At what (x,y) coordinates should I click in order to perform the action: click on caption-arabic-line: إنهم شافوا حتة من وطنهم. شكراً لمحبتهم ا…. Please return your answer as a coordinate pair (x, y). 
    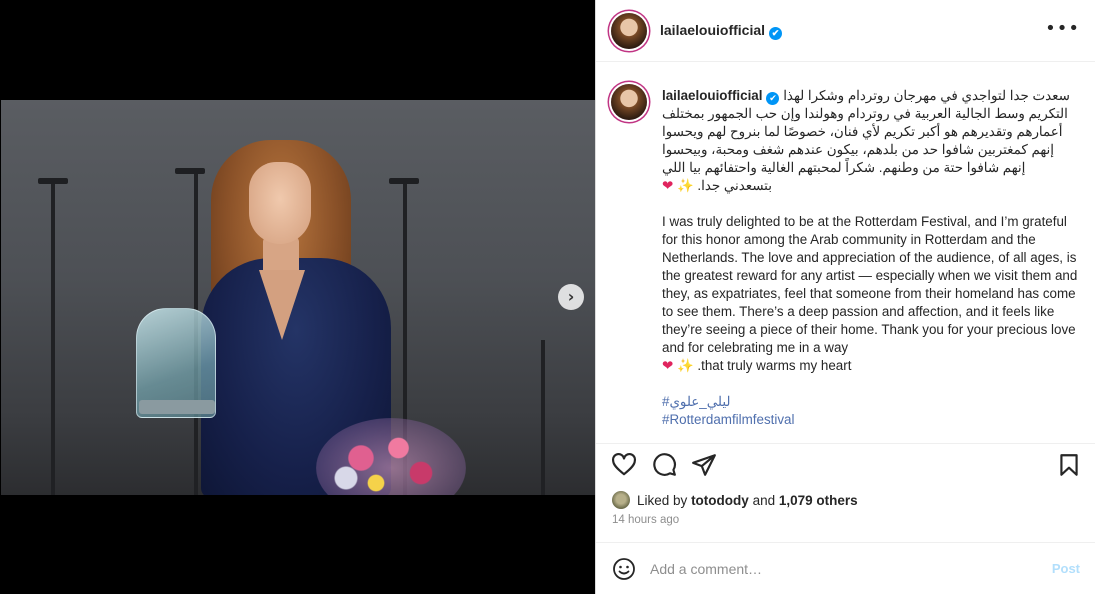
    Looking at the image, I should click on (844, 167).